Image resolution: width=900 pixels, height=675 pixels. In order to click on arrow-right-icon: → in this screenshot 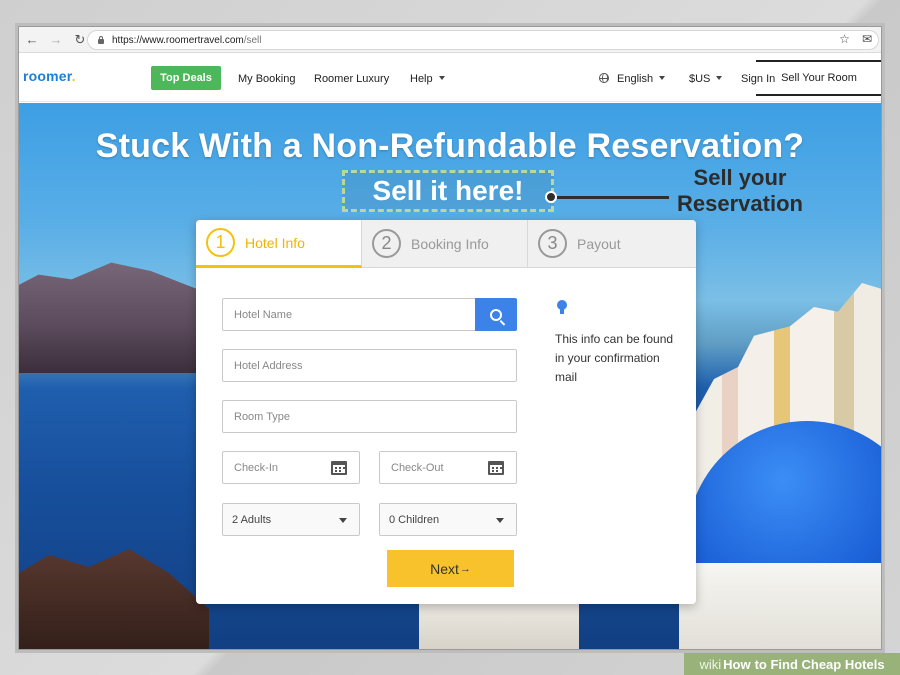, I will do `click(465, 568)`.